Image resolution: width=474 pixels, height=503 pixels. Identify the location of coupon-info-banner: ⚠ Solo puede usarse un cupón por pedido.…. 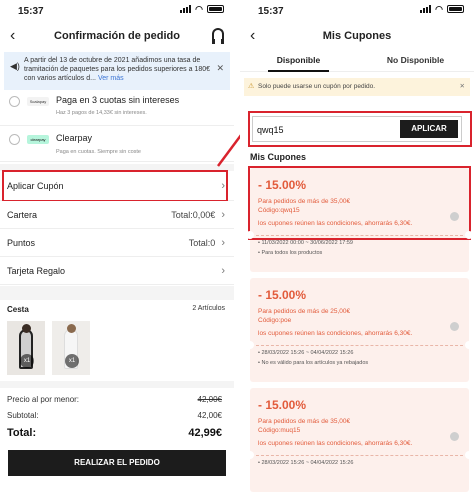
(357, 87).